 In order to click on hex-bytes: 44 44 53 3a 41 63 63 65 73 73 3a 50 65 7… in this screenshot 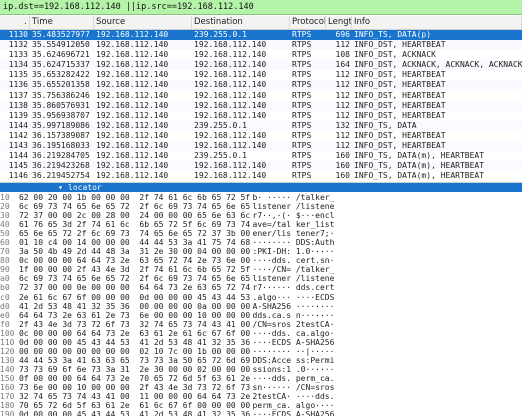, I will do `click(133, 360)`.